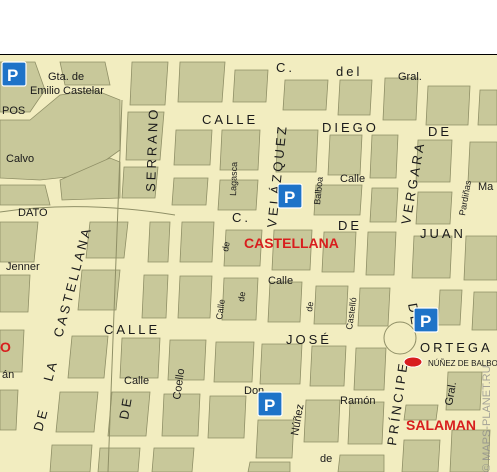 The image size is (497, 472). Describe the element at coordinates (443, 233) in the screenshot. I see `label-juan: JUAN` at that location.